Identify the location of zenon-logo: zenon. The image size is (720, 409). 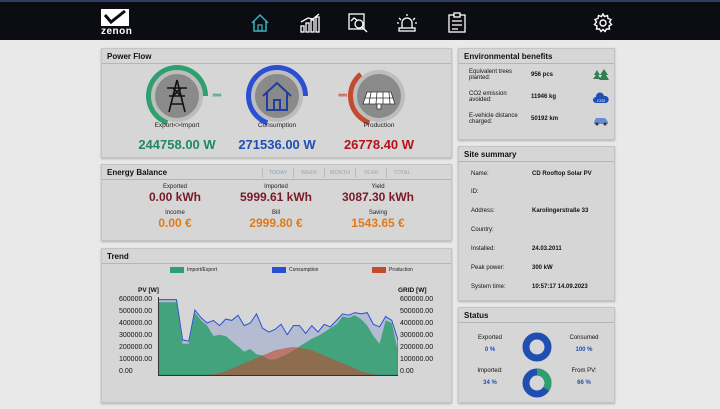
(117, 23).